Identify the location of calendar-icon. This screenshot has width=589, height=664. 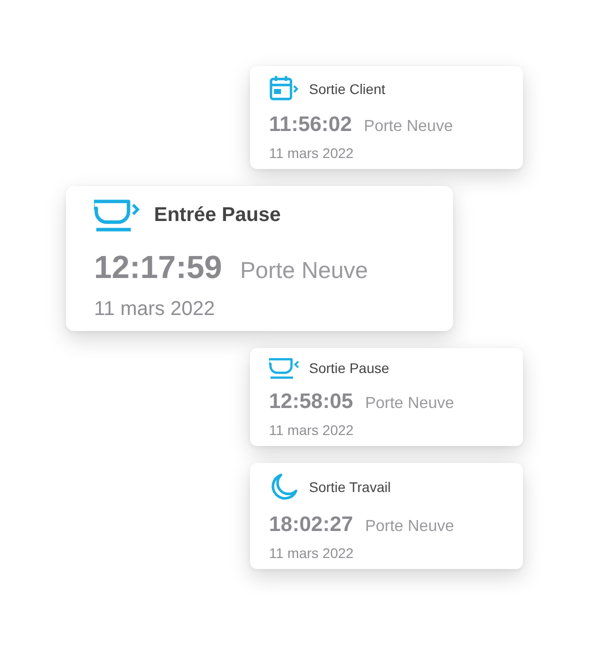
(284, 88).